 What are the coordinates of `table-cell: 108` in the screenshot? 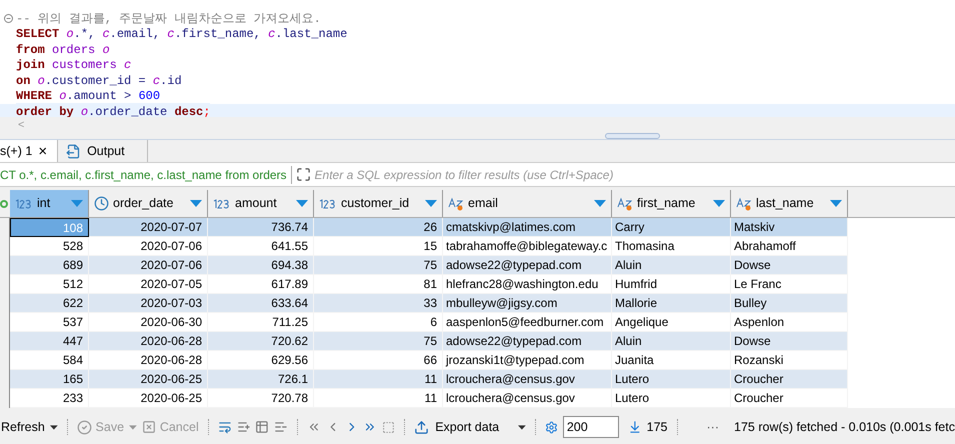 It's located at (49, 227).